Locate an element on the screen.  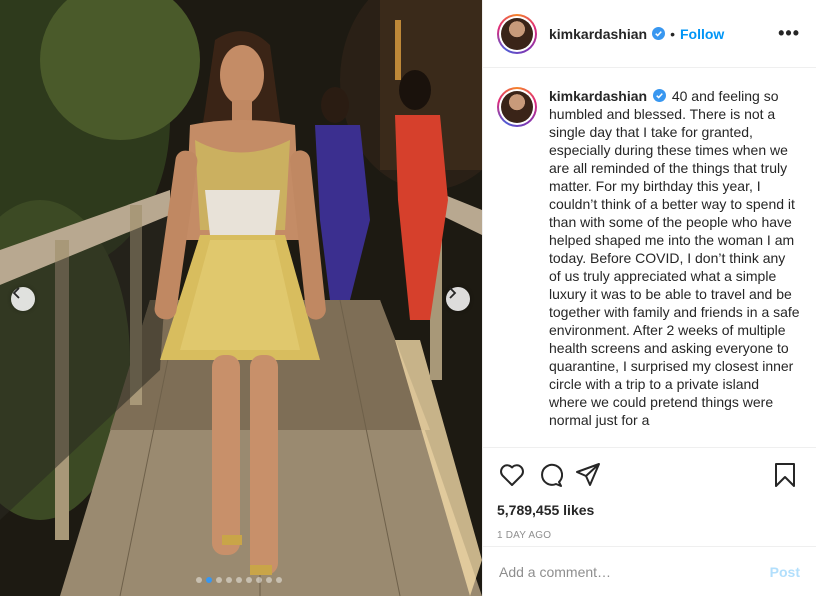
carousel-next-button is located at coordinates (458, 299).